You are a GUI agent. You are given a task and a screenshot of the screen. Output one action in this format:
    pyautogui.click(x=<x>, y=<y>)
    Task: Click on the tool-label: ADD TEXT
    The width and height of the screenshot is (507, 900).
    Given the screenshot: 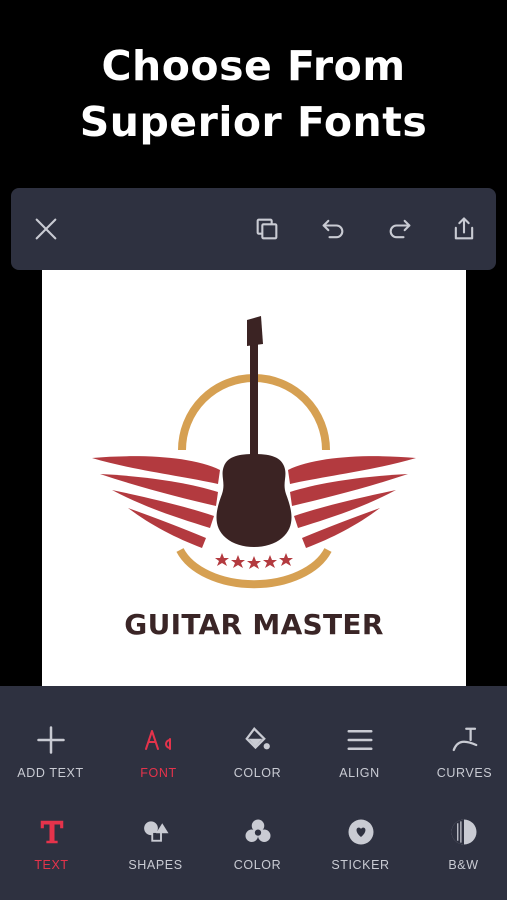 What is the action you would take?
    pyautogui.click(x=50, y=773)
    